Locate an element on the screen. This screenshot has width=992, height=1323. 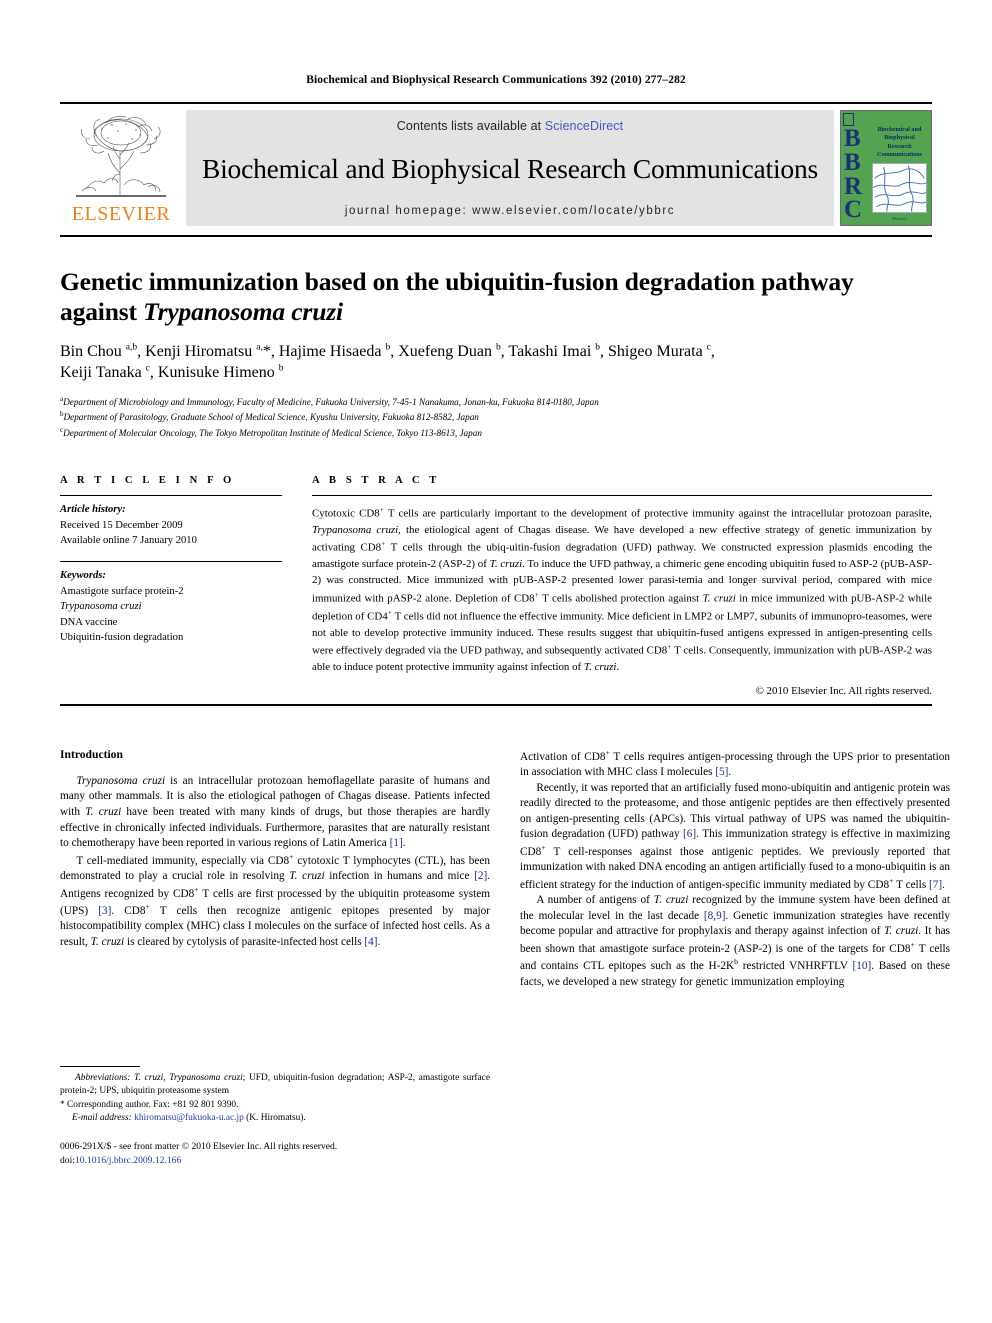
citation-ref: [7] is located at coordinates (935, 885).